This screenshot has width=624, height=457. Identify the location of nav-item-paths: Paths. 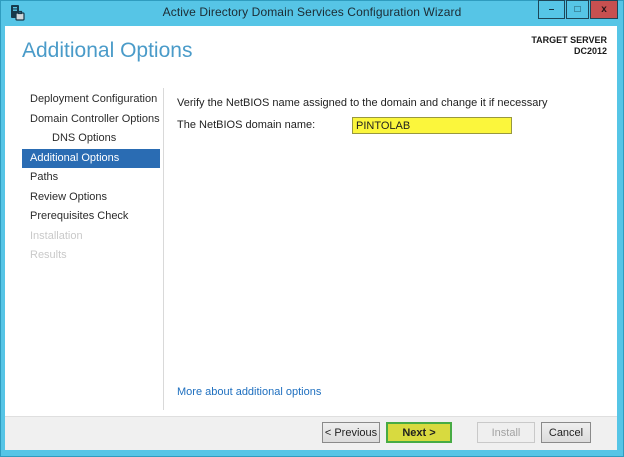
(84, 178).